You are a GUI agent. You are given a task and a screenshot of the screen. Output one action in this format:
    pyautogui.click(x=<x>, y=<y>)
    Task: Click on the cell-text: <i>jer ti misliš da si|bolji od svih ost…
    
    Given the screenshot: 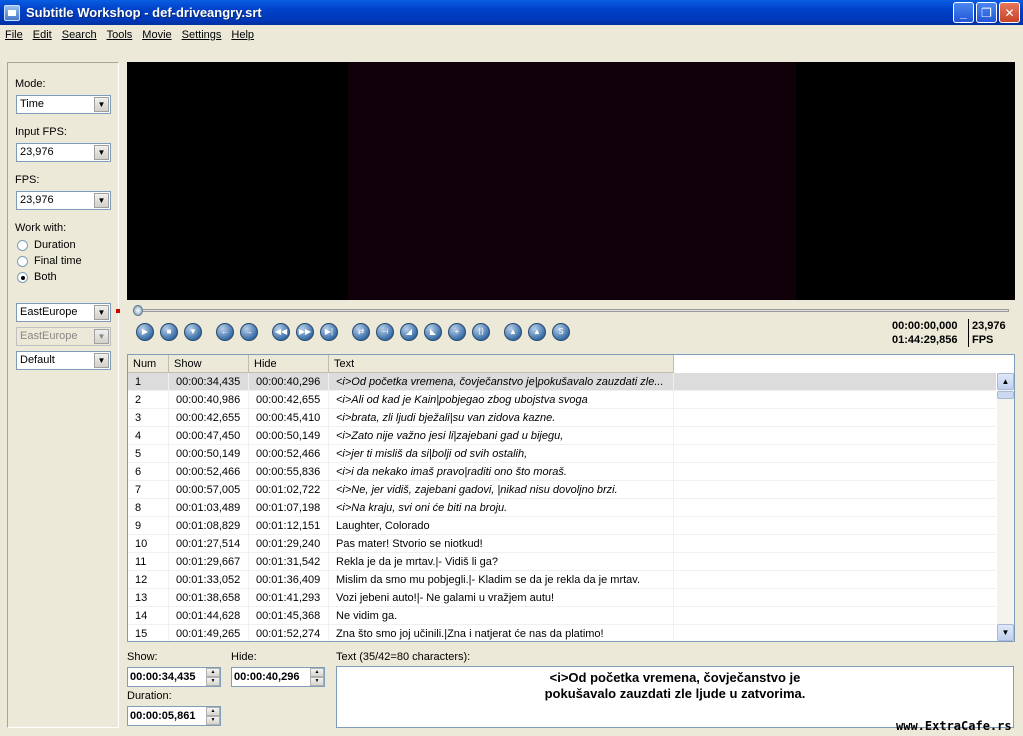 What is the action you would take?
    pyautogui.click(x=501, y=453)
    